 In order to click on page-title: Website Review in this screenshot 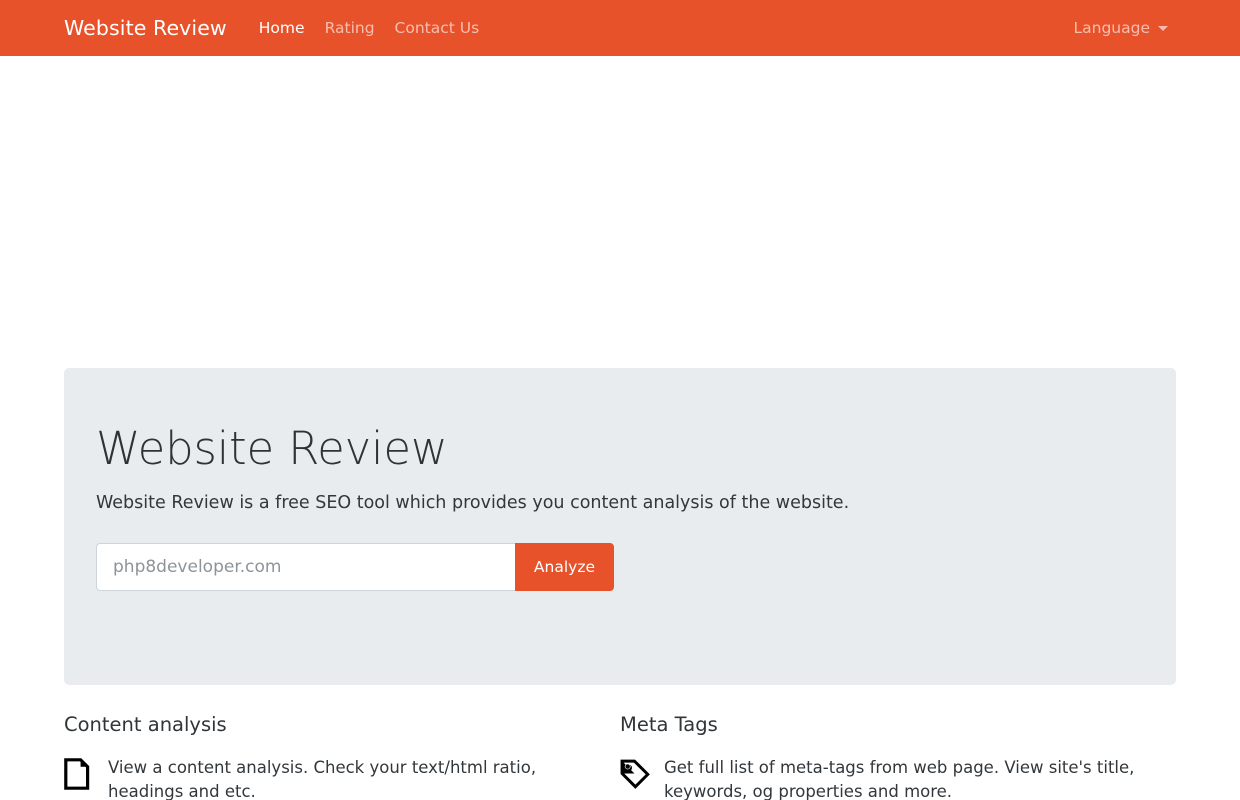, I will do `click(272, 448)`.